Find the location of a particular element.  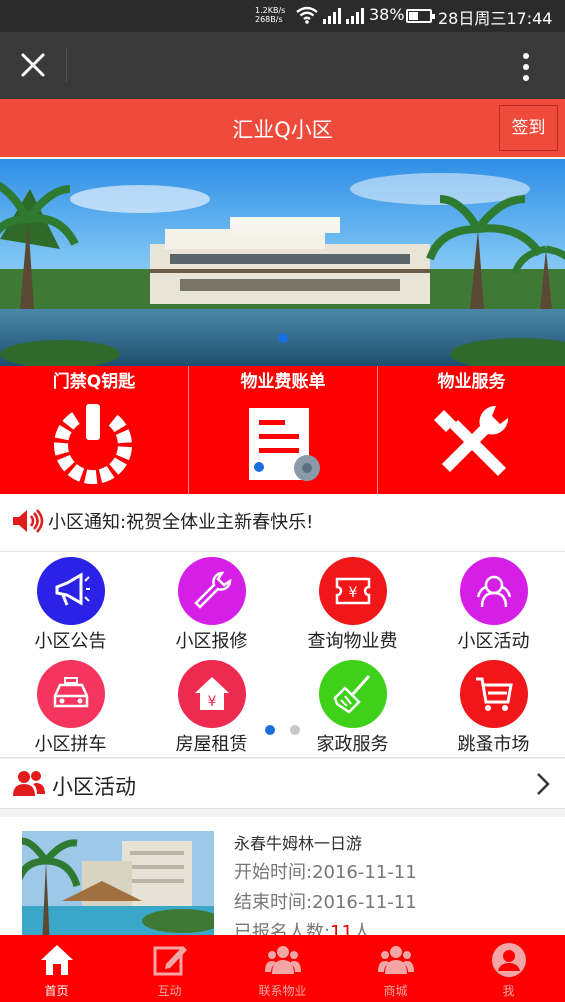

wrench-icon is located at coordinates (212, 590).